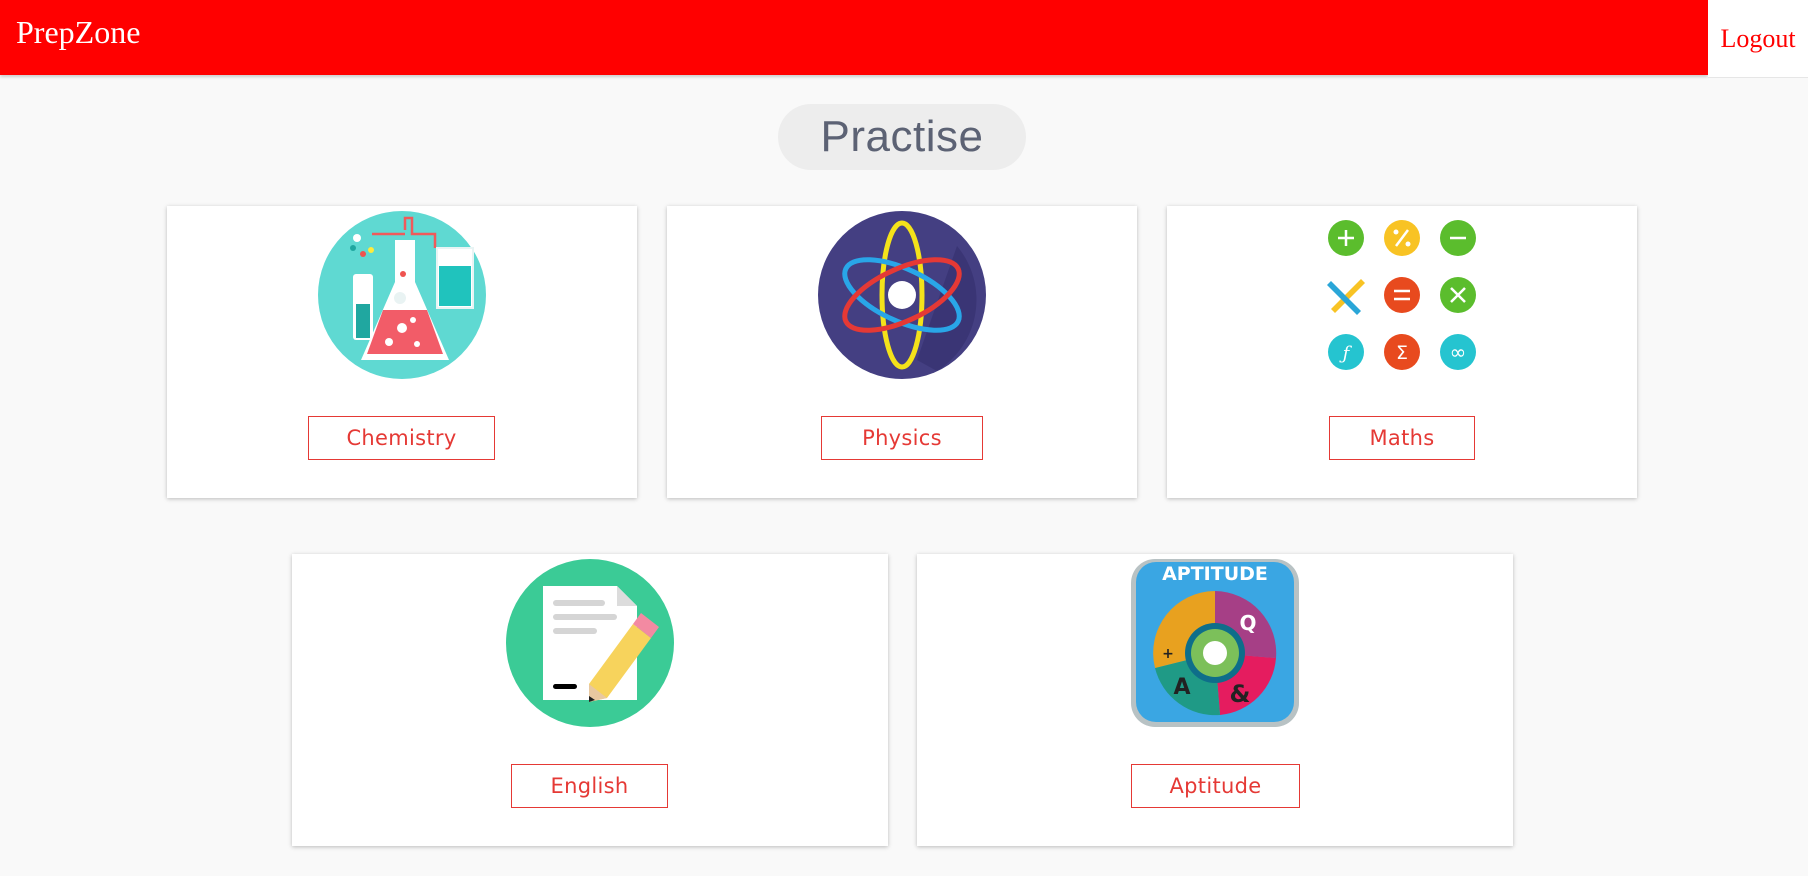  What do you see at coordinates (78, 32) in the screenshot?
I see `brand-logo: PrepZone` at bounding box center [78, 32].